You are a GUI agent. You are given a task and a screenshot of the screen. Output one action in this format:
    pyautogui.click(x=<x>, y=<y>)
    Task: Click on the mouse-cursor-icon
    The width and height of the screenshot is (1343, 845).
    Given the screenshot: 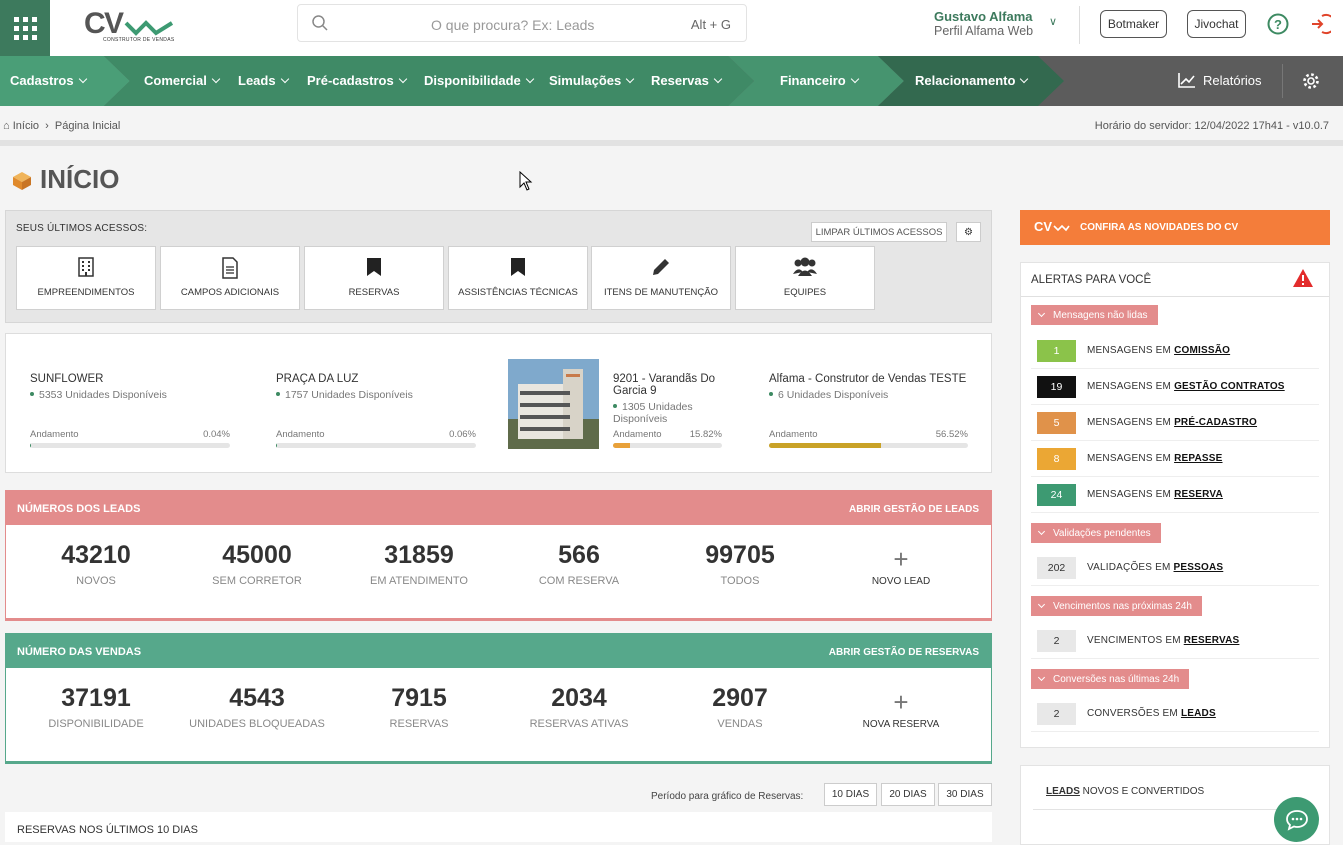 What is the action you would take?
    pyautogui.click(x=526, y=181)
    